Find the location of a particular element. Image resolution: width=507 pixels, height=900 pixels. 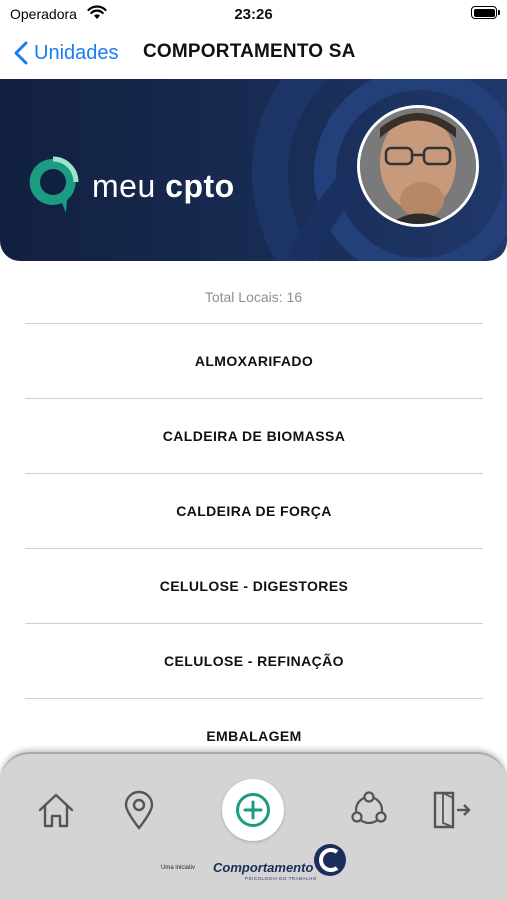

share-network-icon is located at coordinates (369, 810).